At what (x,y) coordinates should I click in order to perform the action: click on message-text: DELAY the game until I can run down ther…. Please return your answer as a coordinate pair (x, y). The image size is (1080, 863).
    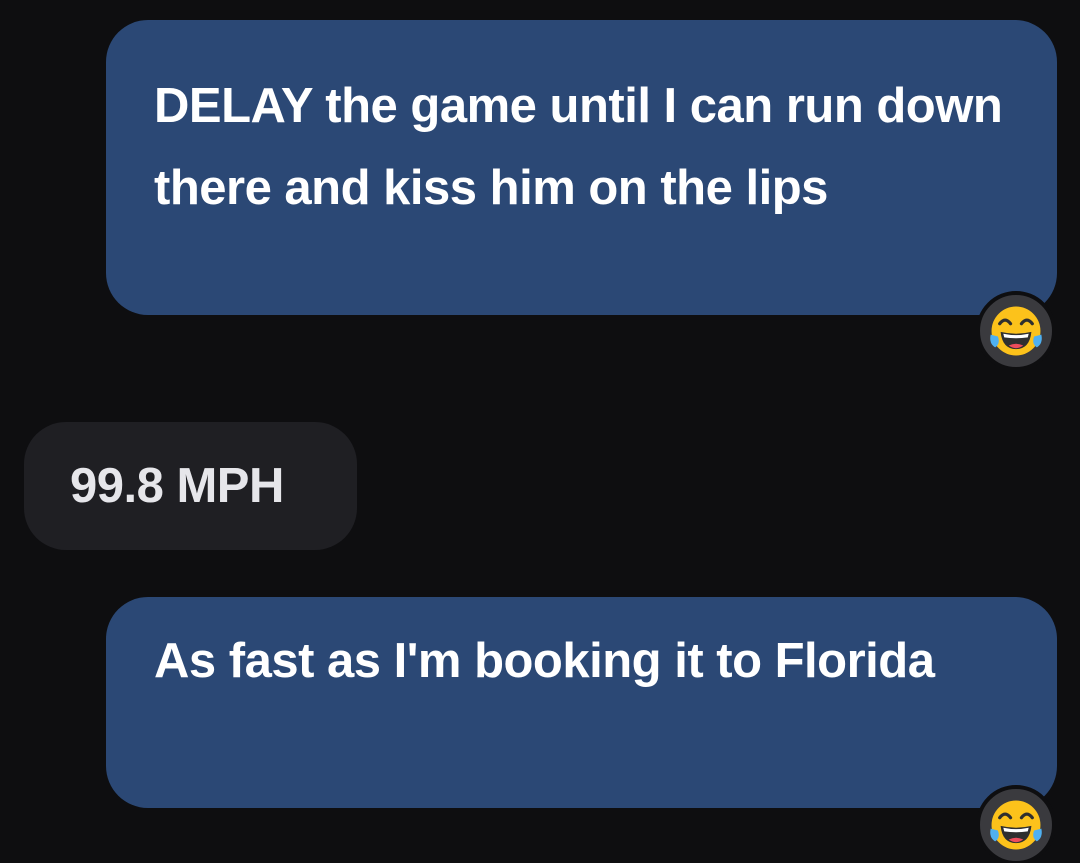
    Looking at the image, I should click on (578, 147).